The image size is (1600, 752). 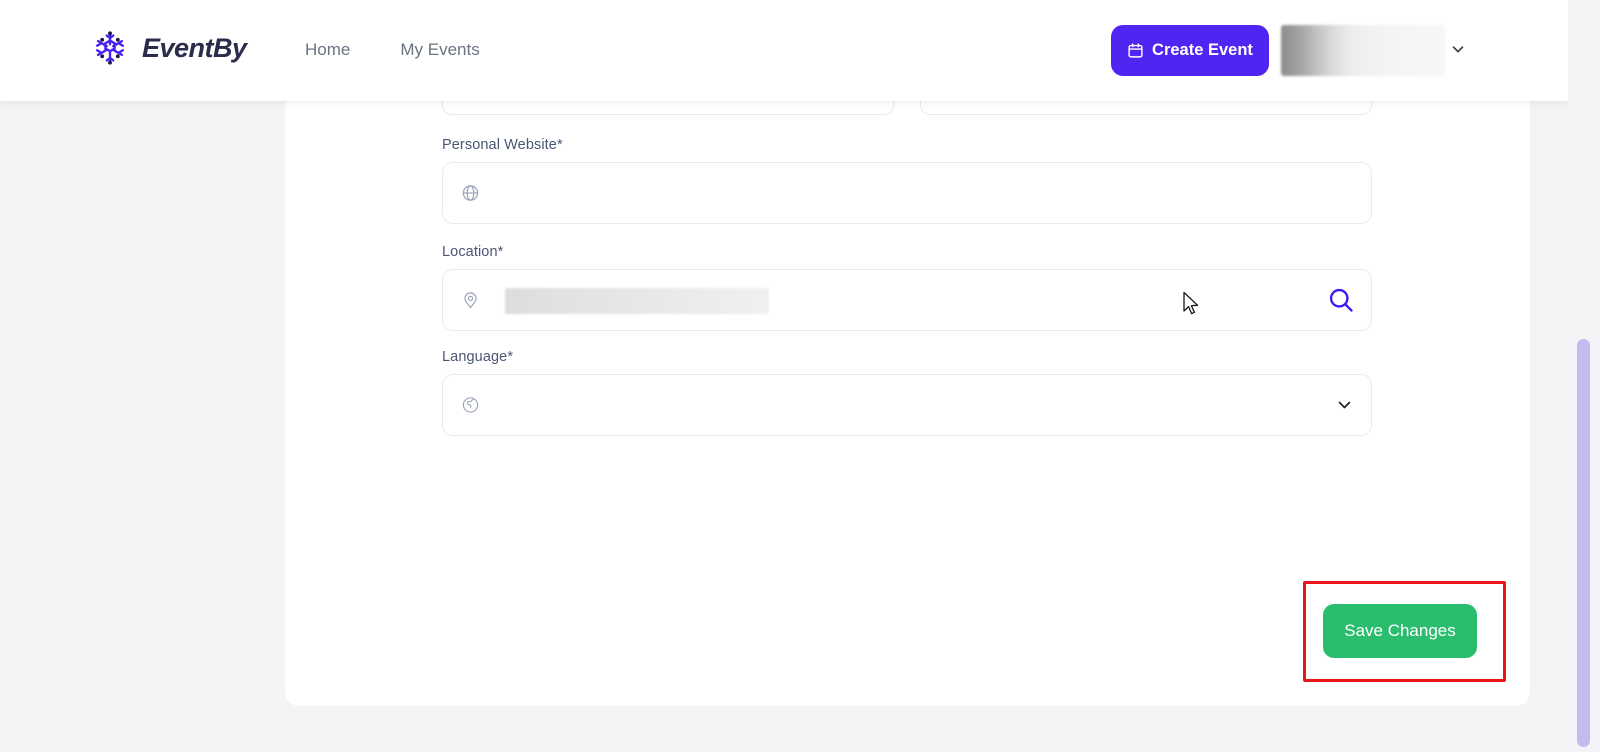 What do you see at coordinates (902, 405) in the screenshot?
I see `language-input` at bounding box center [902, 405].